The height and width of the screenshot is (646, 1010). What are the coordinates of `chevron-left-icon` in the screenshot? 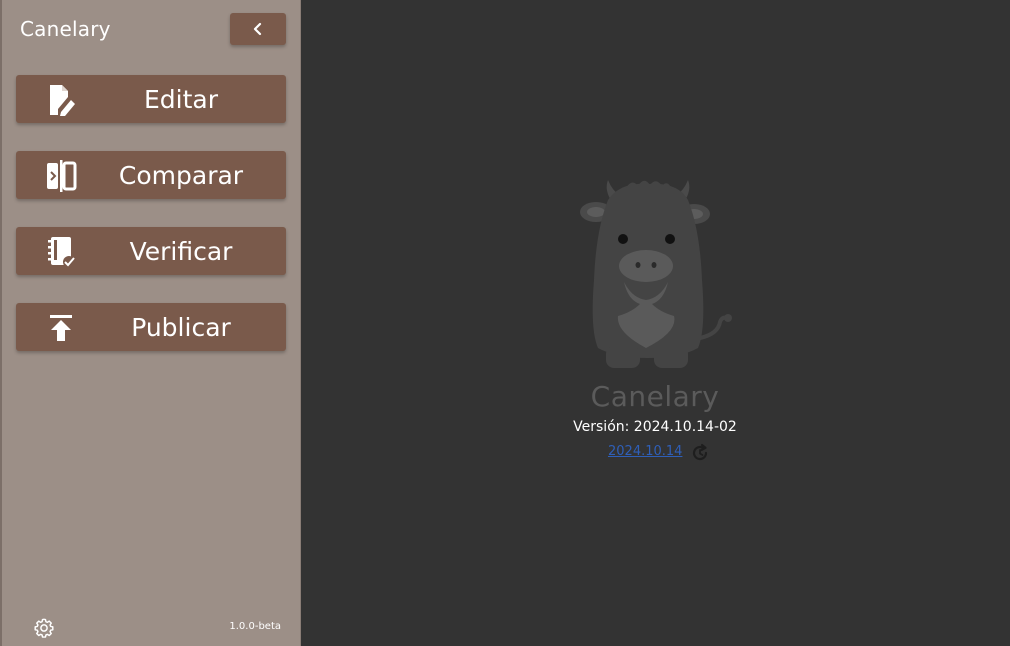 It's located at (257, 29).